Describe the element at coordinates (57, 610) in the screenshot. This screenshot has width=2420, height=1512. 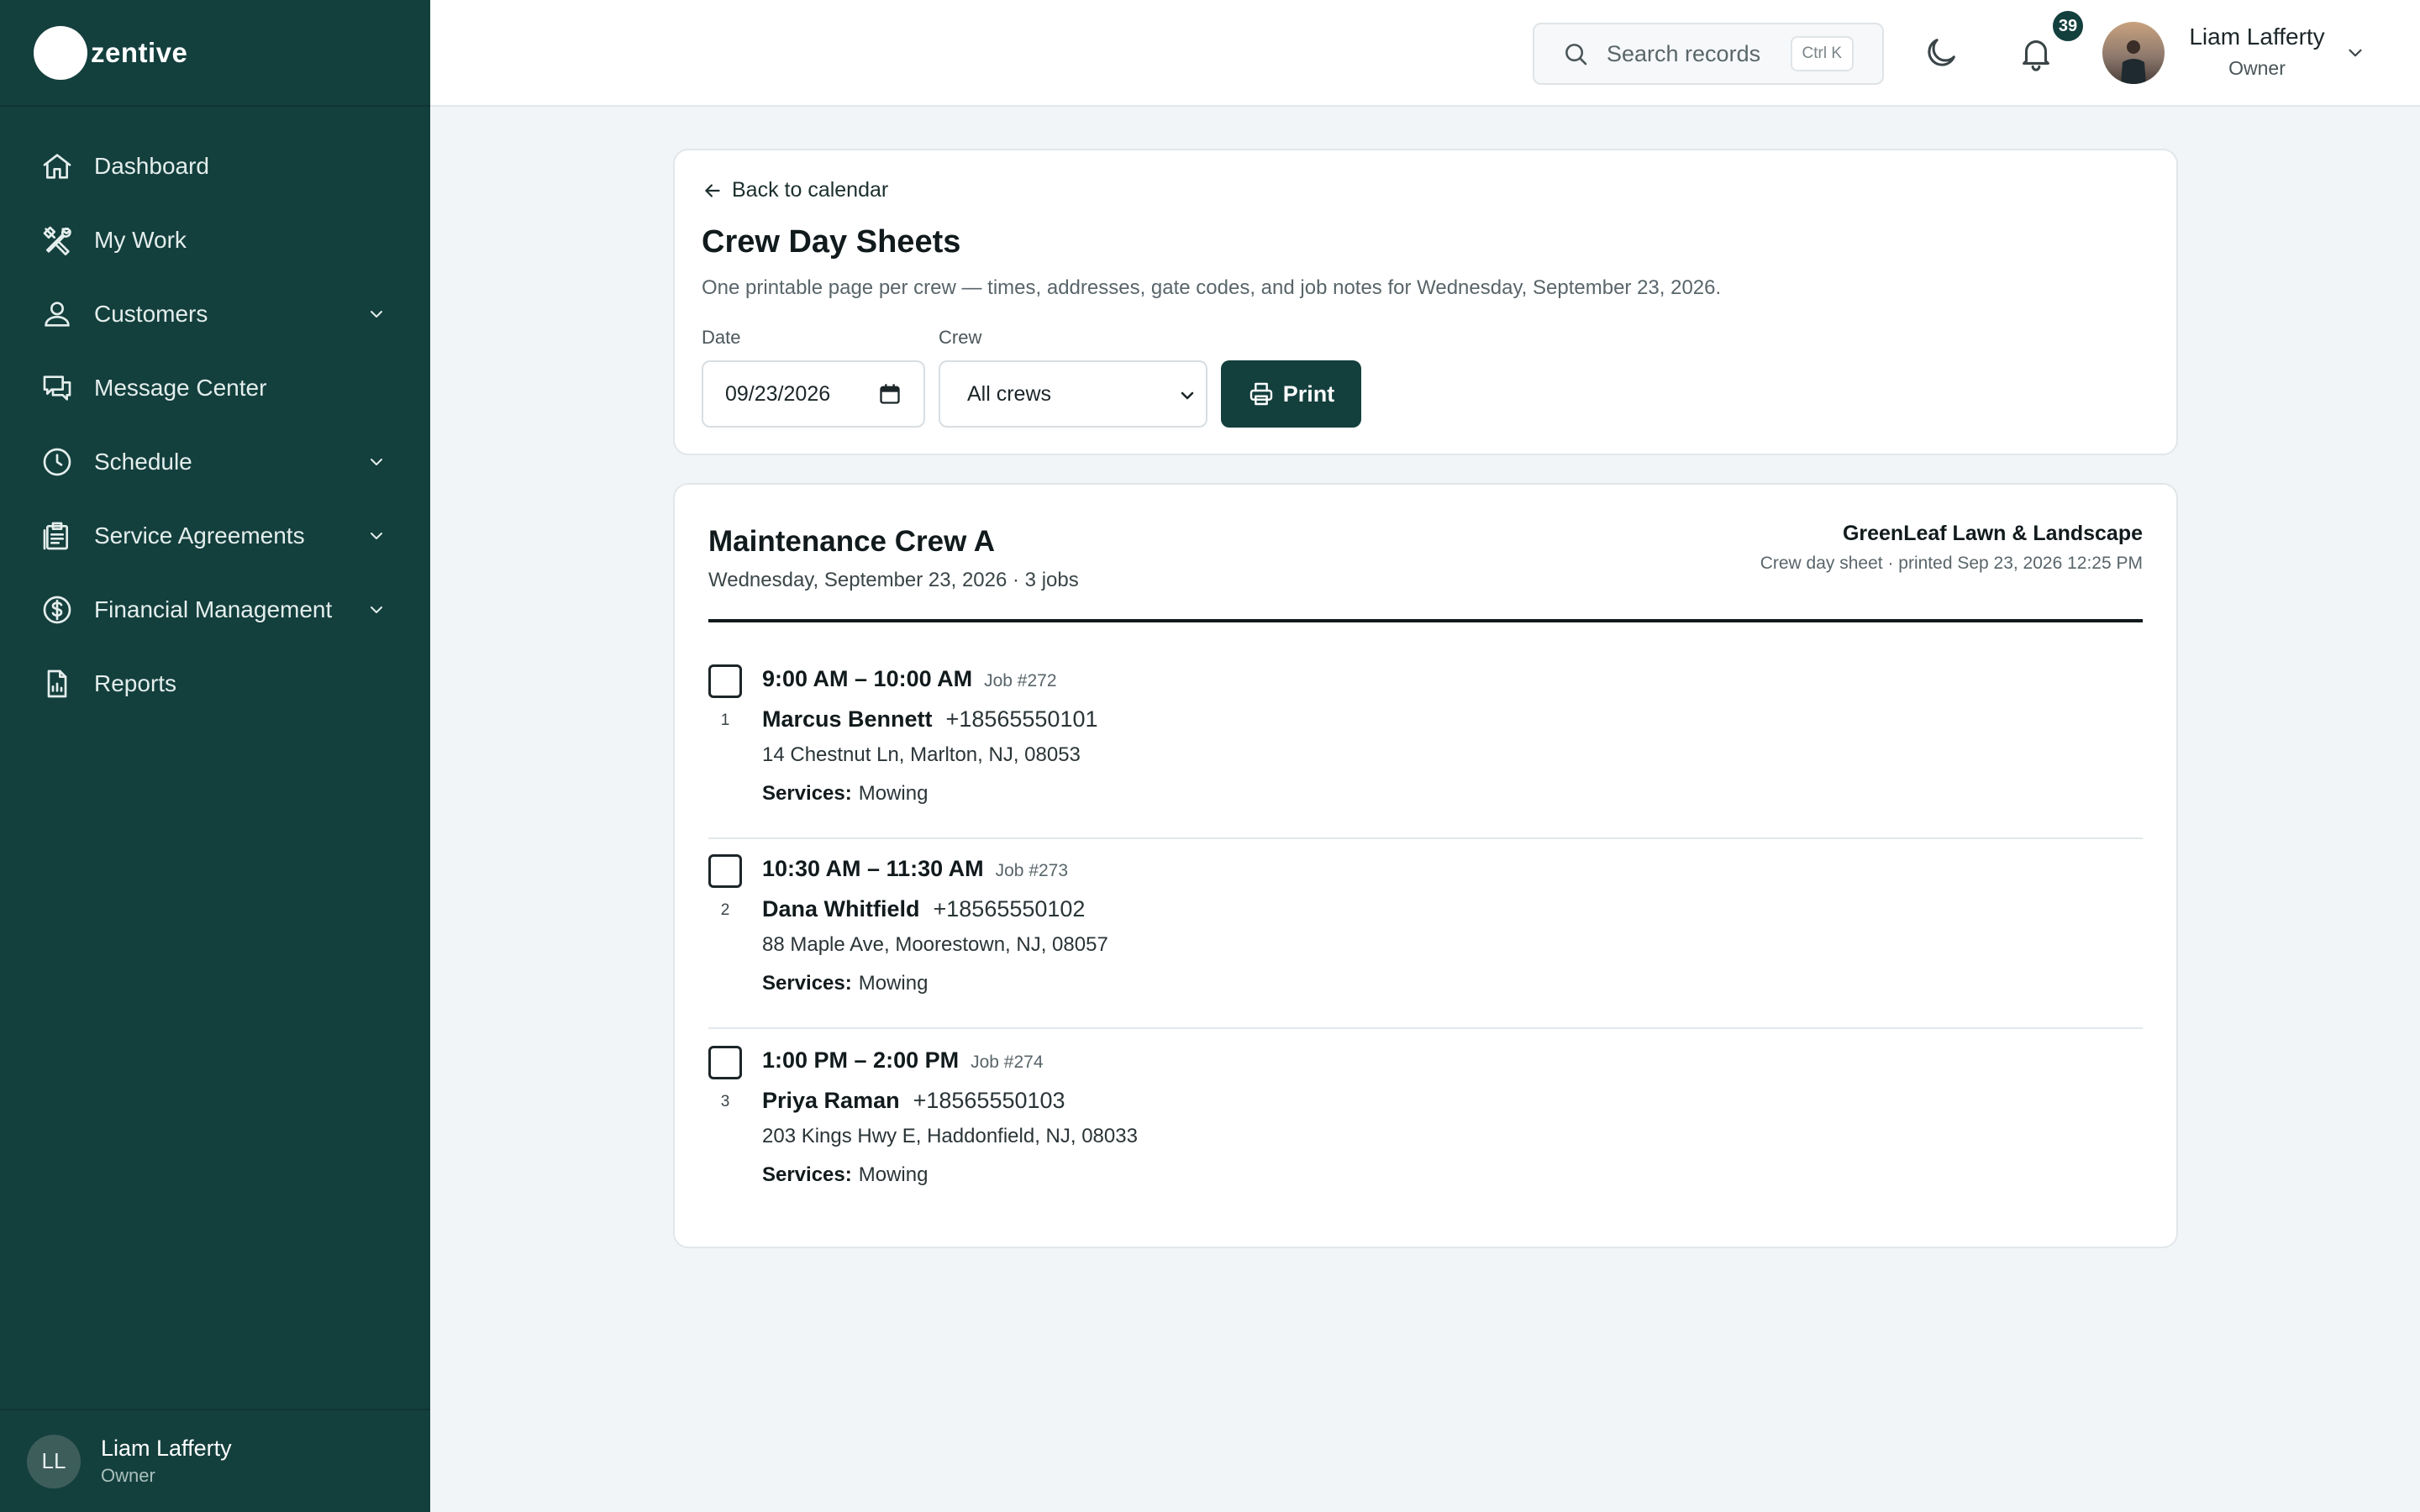
I see `dollar-icon` at that location.